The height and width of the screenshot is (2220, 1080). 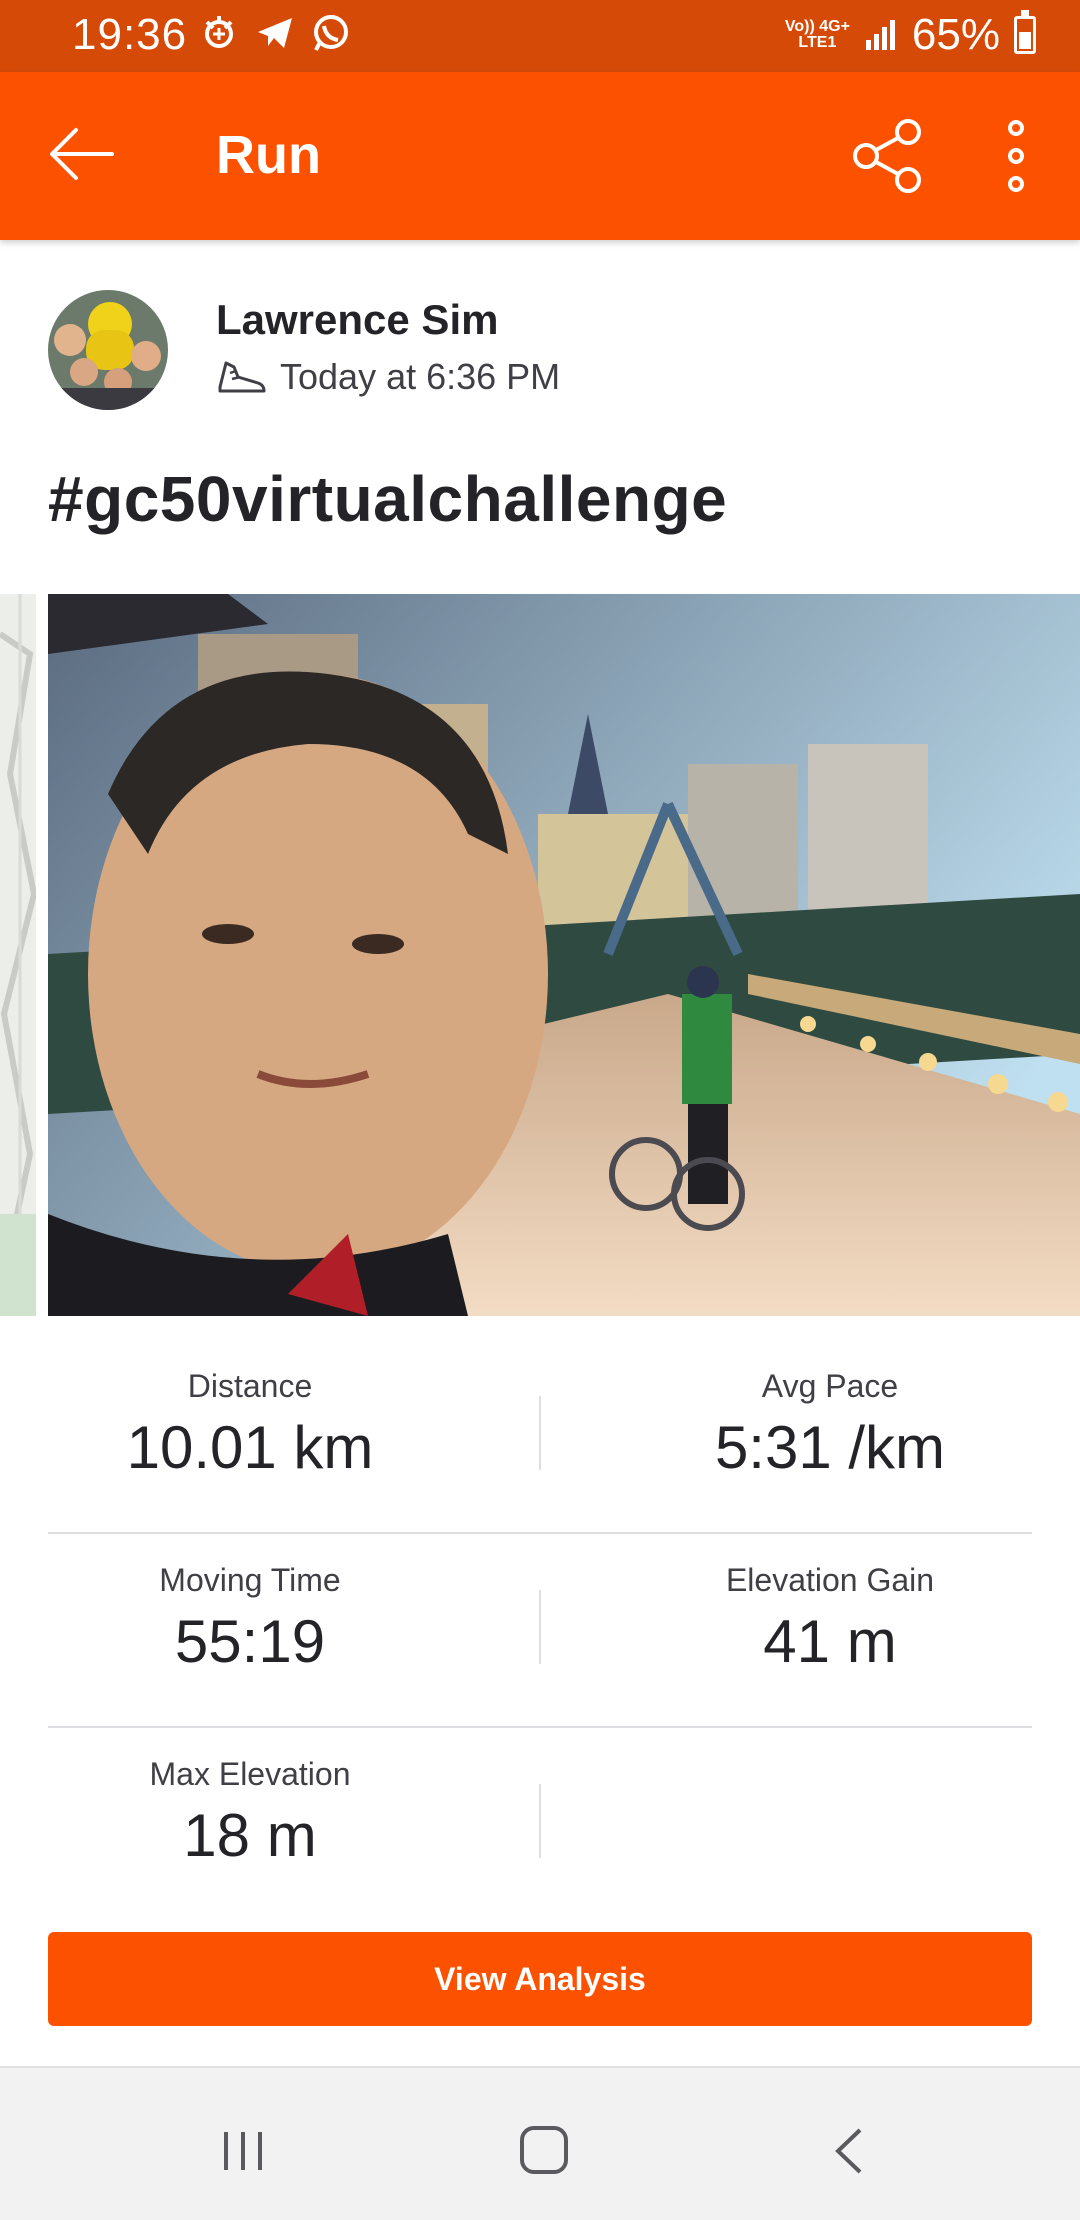 What do you see at coordinates (817, 42) in the screenshot?
I see `network-label-bottom: LTE1` at bounding box center [817, 42].